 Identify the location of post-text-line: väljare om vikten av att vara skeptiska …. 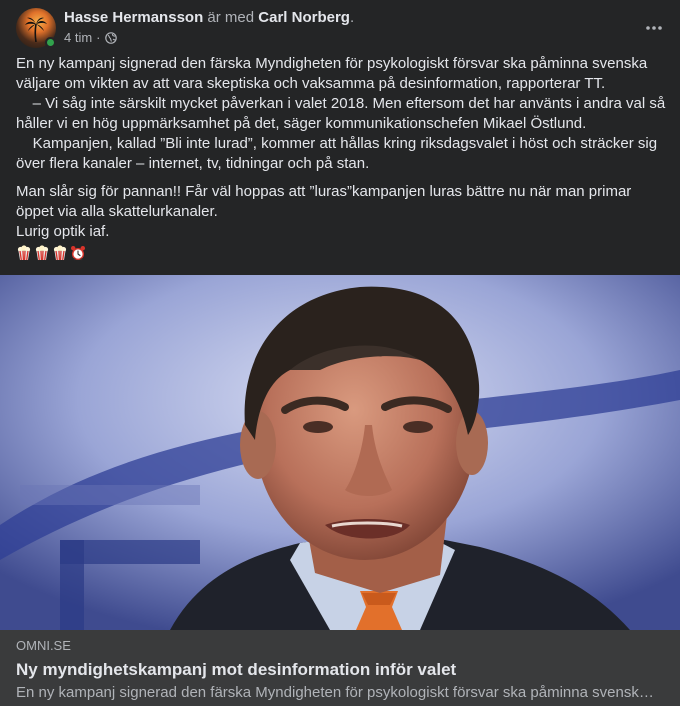
(311, 83).